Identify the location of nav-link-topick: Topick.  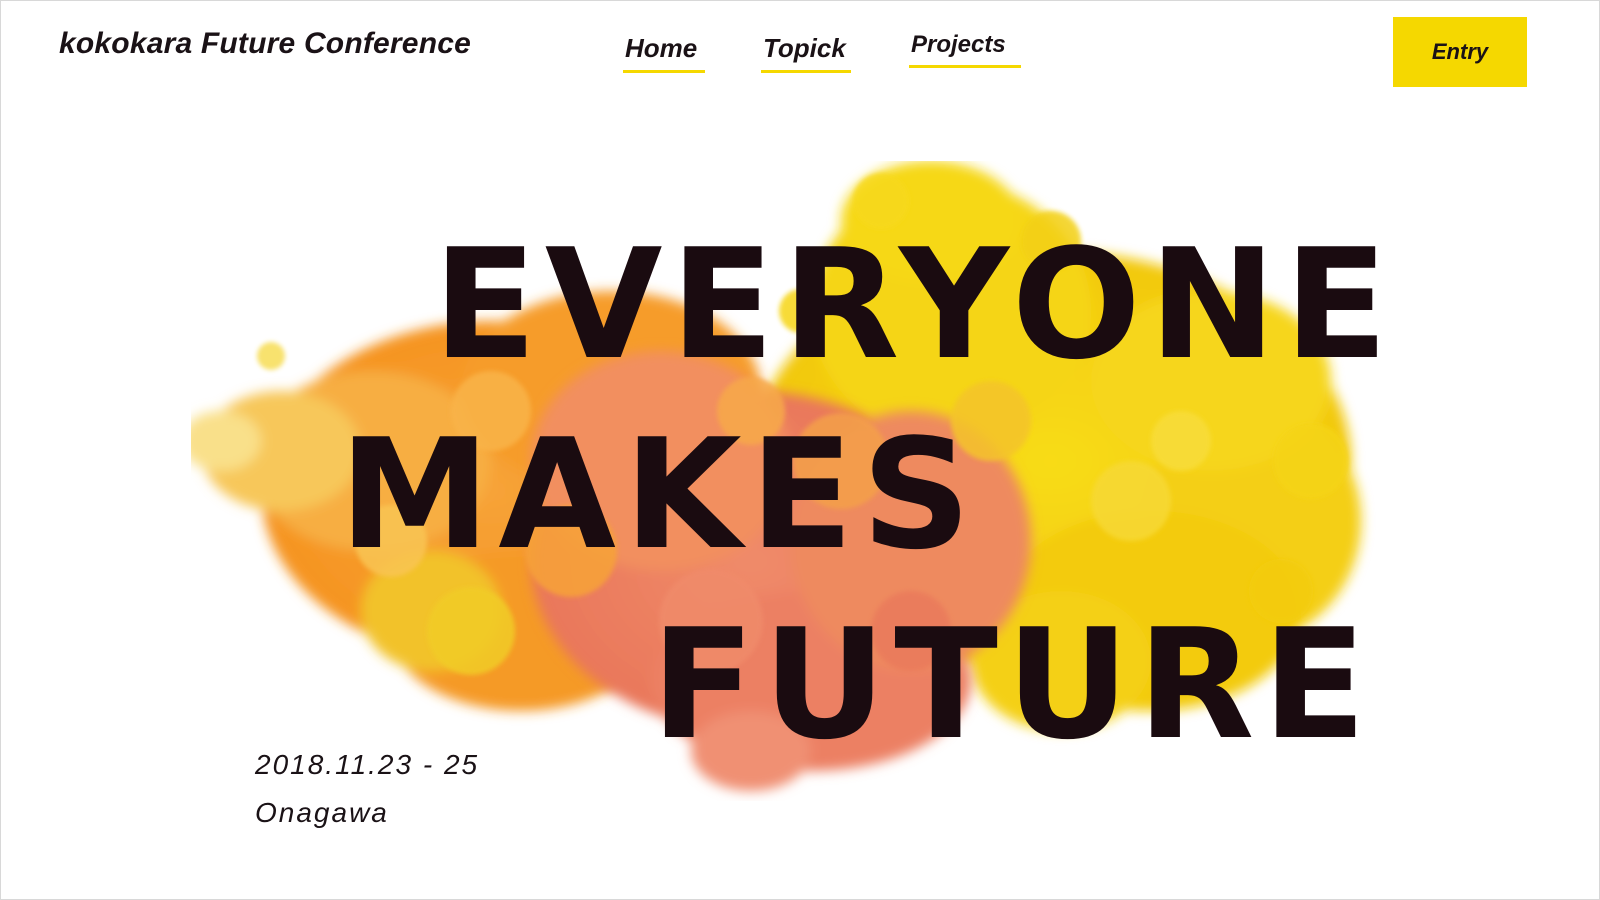
(806, 53).